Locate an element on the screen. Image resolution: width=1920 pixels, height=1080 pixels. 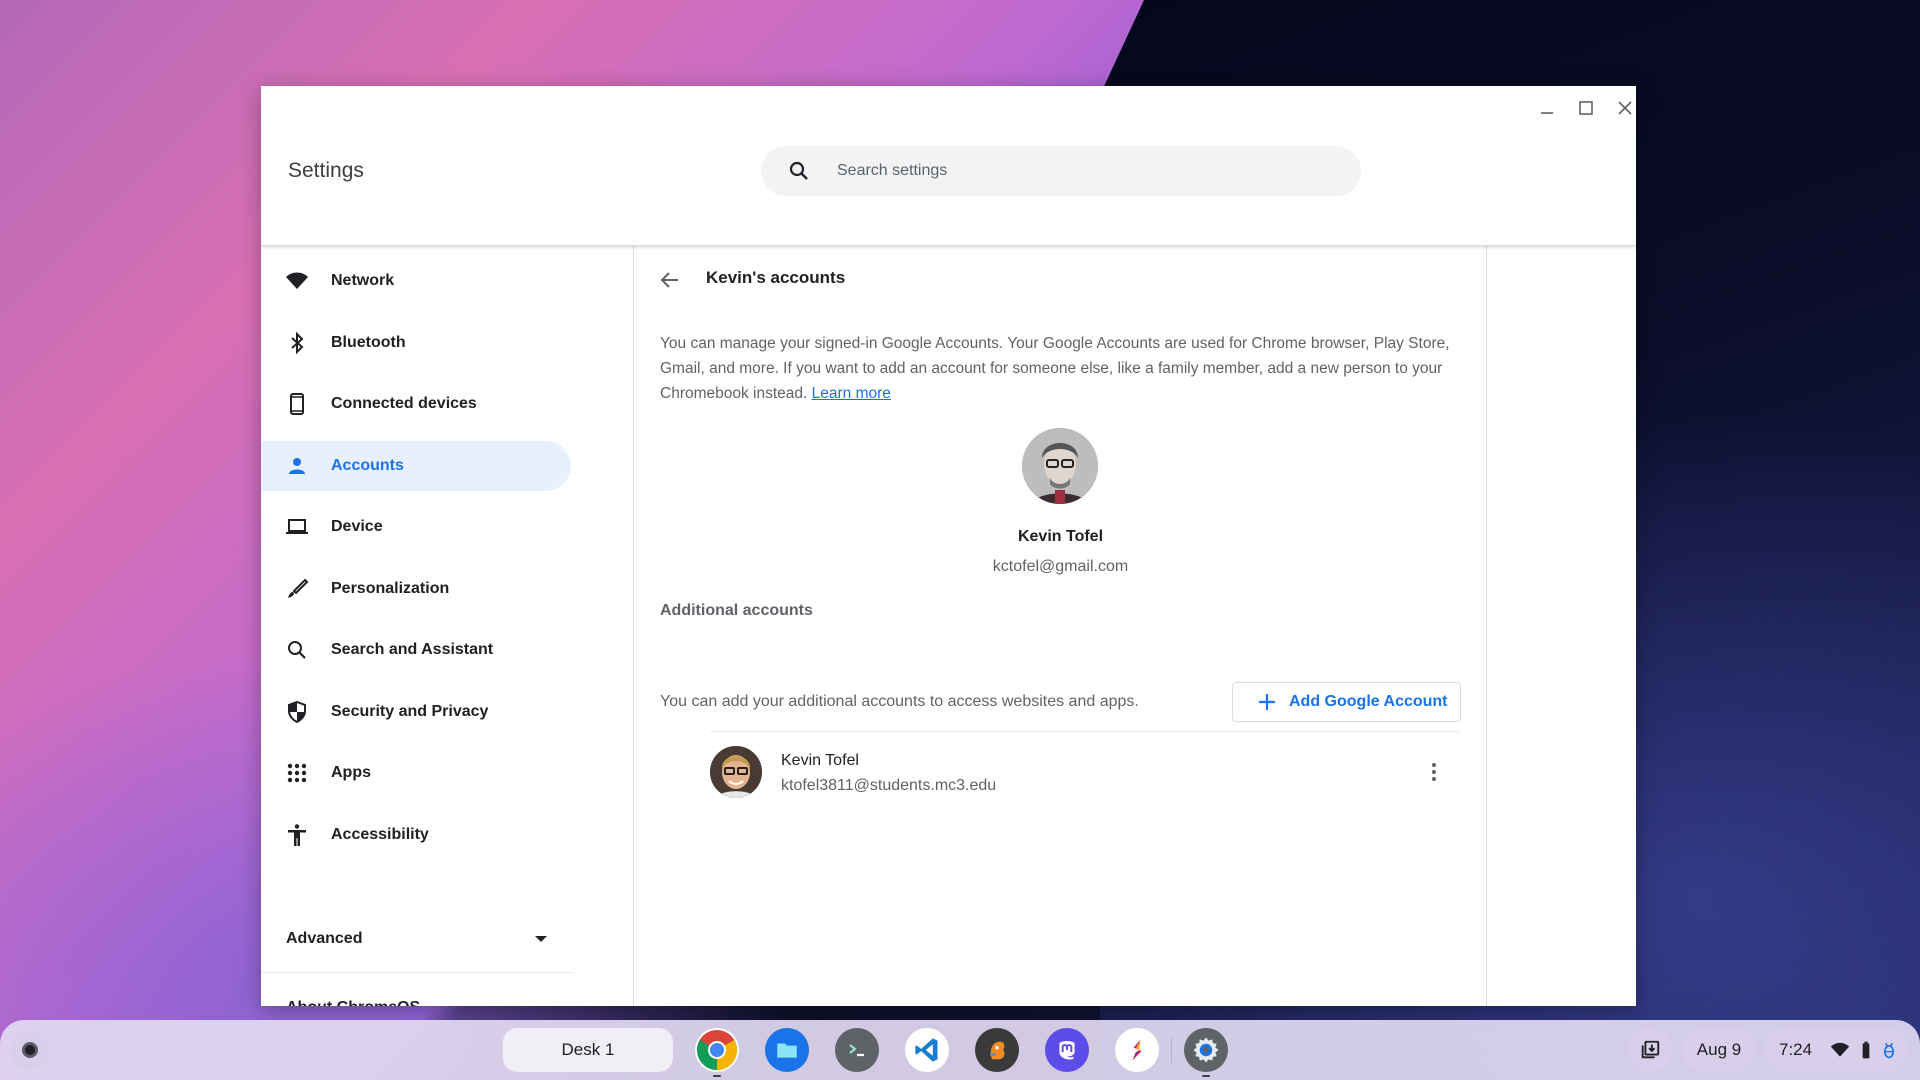
settings-header: Settings is located at coordinates (948, 186).